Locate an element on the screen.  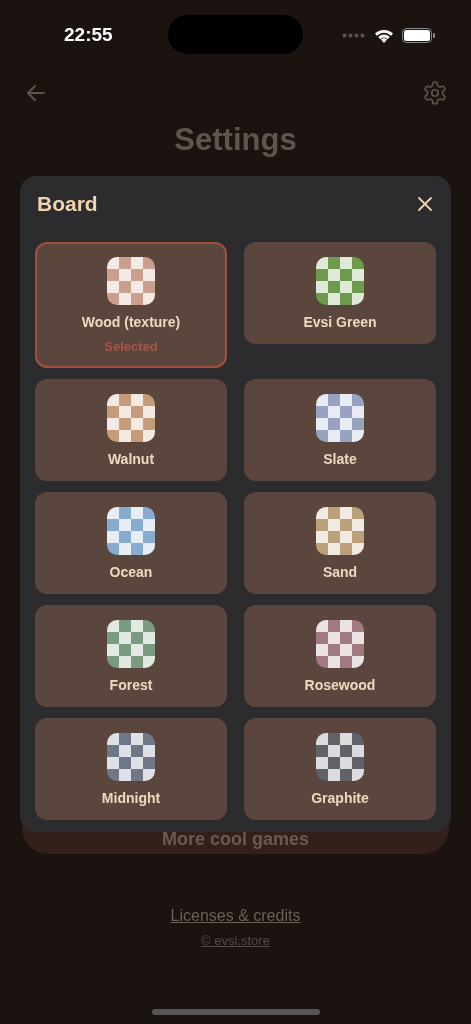
board-option: Wood (texture) Selected is located at coordinates (131, 305).